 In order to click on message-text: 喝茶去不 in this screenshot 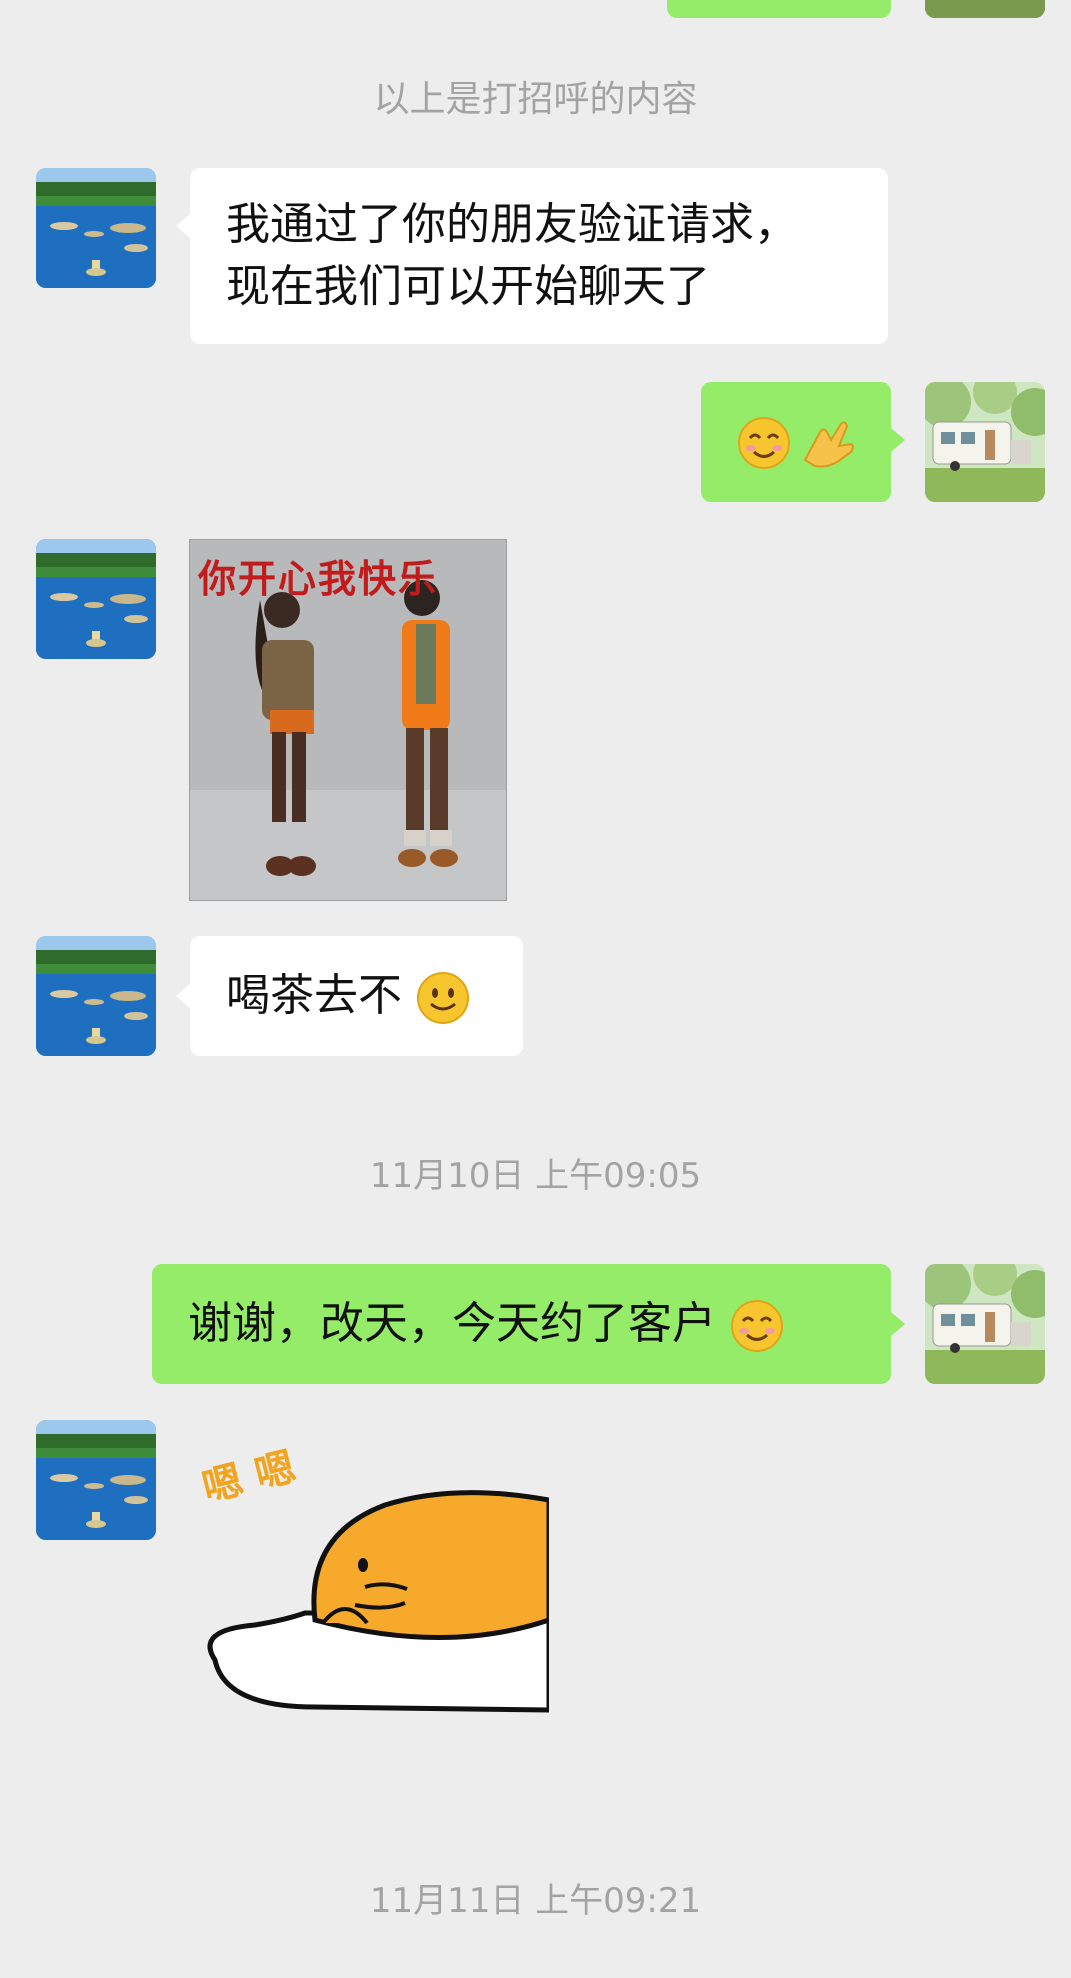, I will do `click(314, 995)`.